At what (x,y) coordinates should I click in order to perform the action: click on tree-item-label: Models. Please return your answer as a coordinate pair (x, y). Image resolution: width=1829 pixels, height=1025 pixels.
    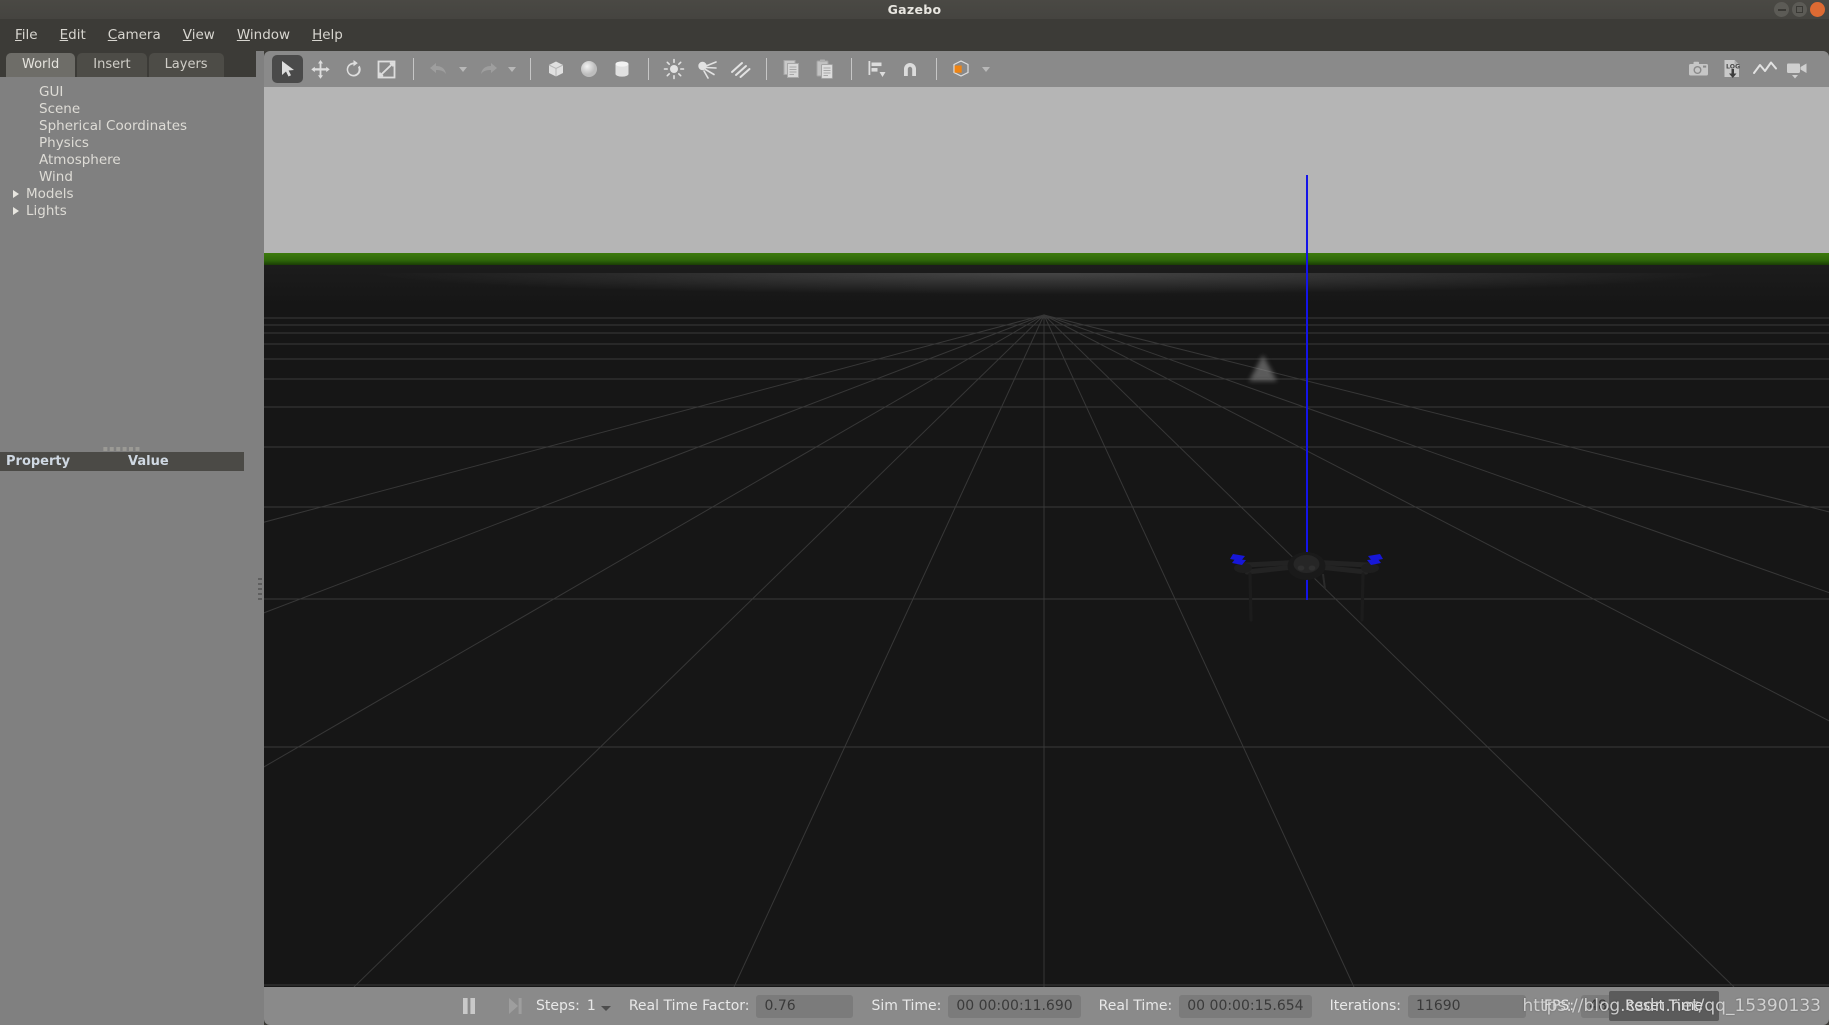
    Looking at the image, I should click on (50, 193).